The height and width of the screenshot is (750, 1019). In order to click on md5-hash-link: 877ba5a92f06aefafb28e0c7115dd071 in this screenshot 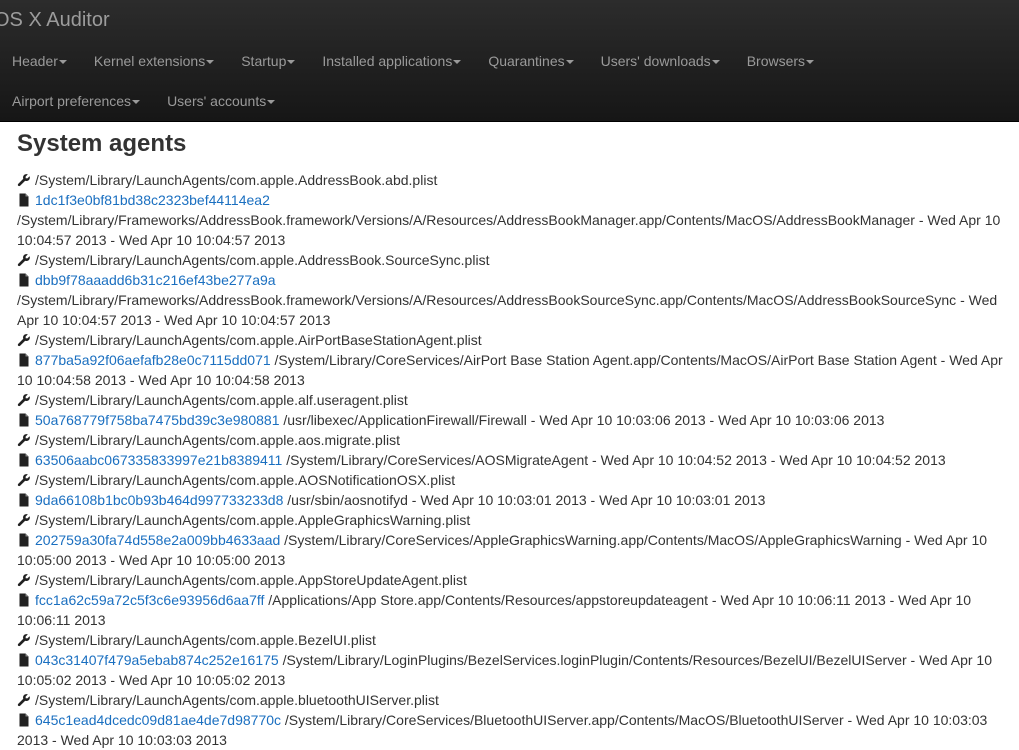, I will do `click(153, 360)`.